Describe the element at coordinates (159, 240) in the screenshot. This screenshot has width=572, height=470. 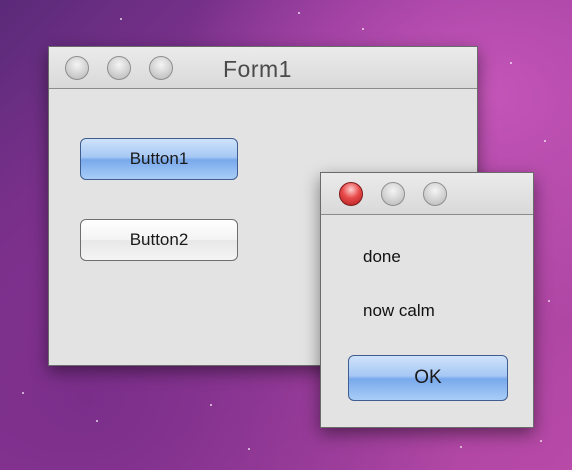
I see `button2: Button2` at that location.